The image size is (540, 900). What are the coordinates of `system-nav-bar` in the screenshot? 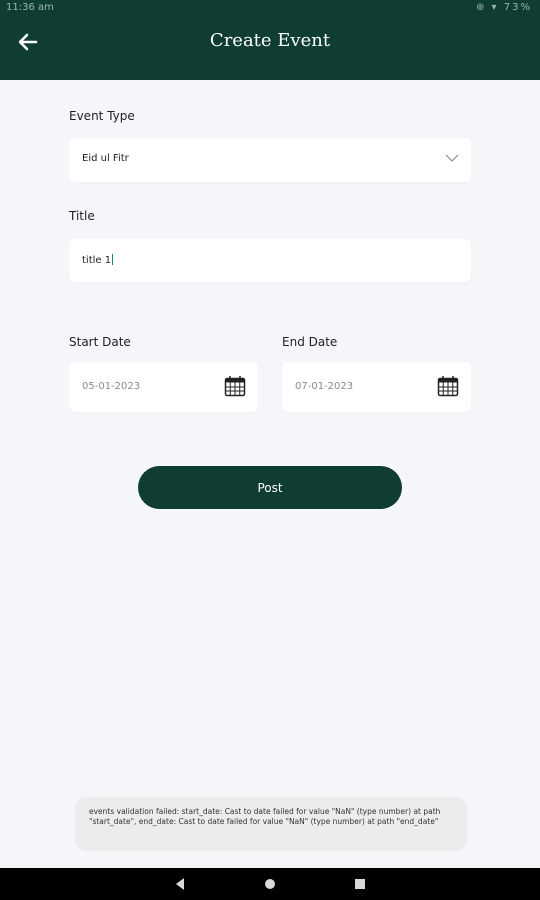 It's located at (270, 884).